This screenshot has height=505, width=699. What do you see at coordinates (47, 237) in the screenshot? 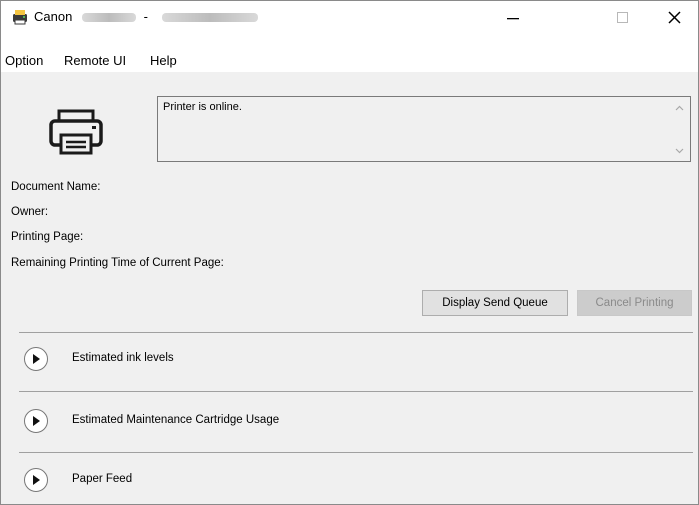
I see `printing-page-label: Printing Page:` at bounding box center [47, 237].